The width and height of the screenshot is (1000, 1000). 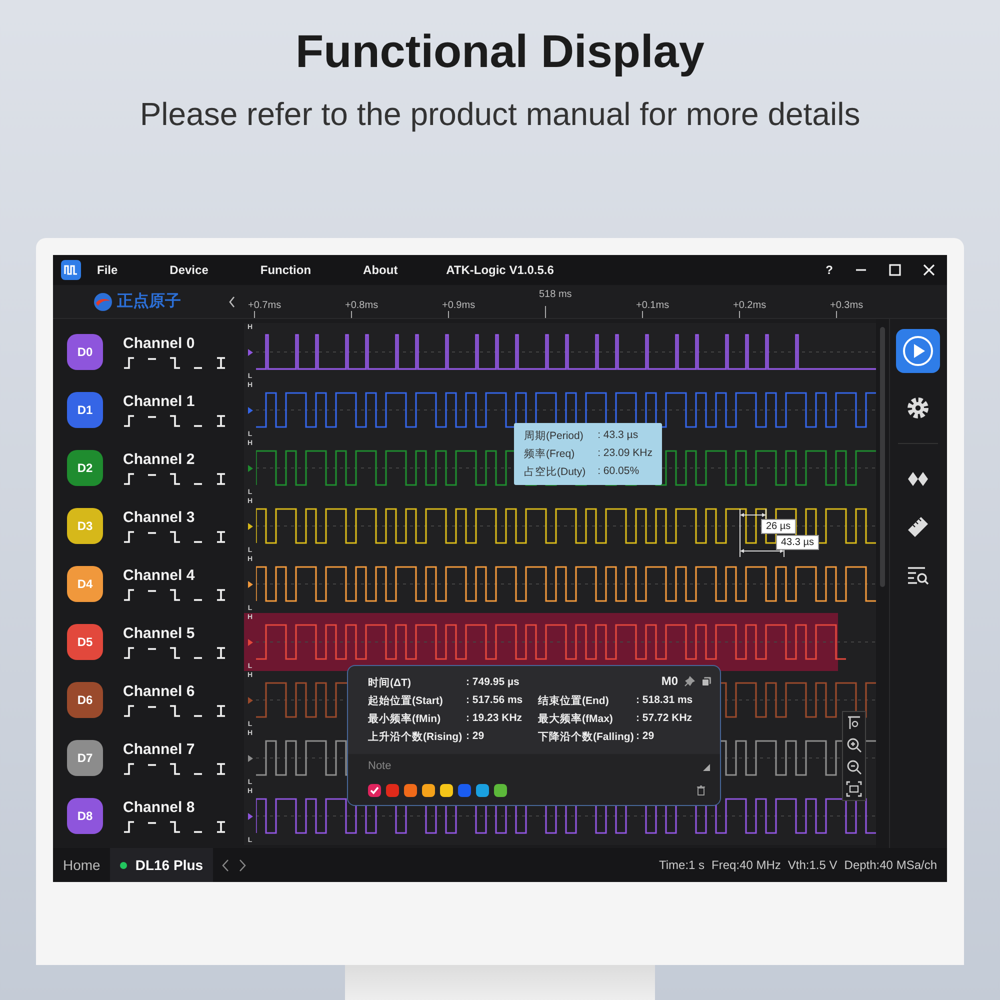 I want to click on status-text: Freq:40 MHz, so click(x=746, y=865).